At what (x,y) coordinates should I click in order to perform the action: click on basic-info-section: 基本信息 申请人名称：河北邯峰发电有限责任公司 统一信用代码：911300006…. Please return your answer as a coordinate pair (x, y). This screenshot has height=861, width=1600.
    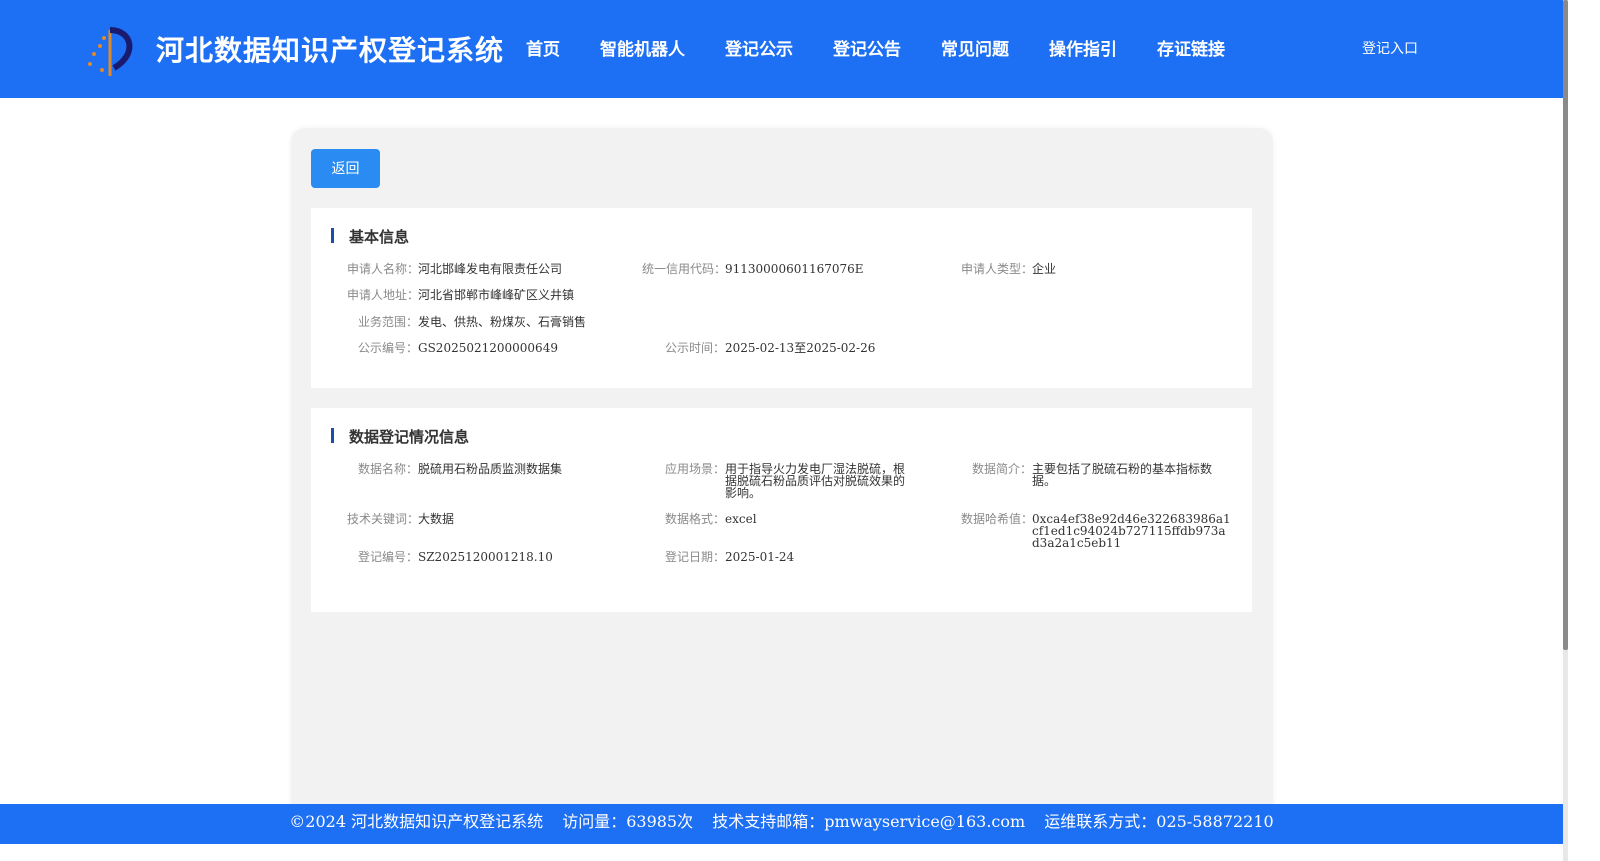
    Looking at the image, I should click on (781, 298).